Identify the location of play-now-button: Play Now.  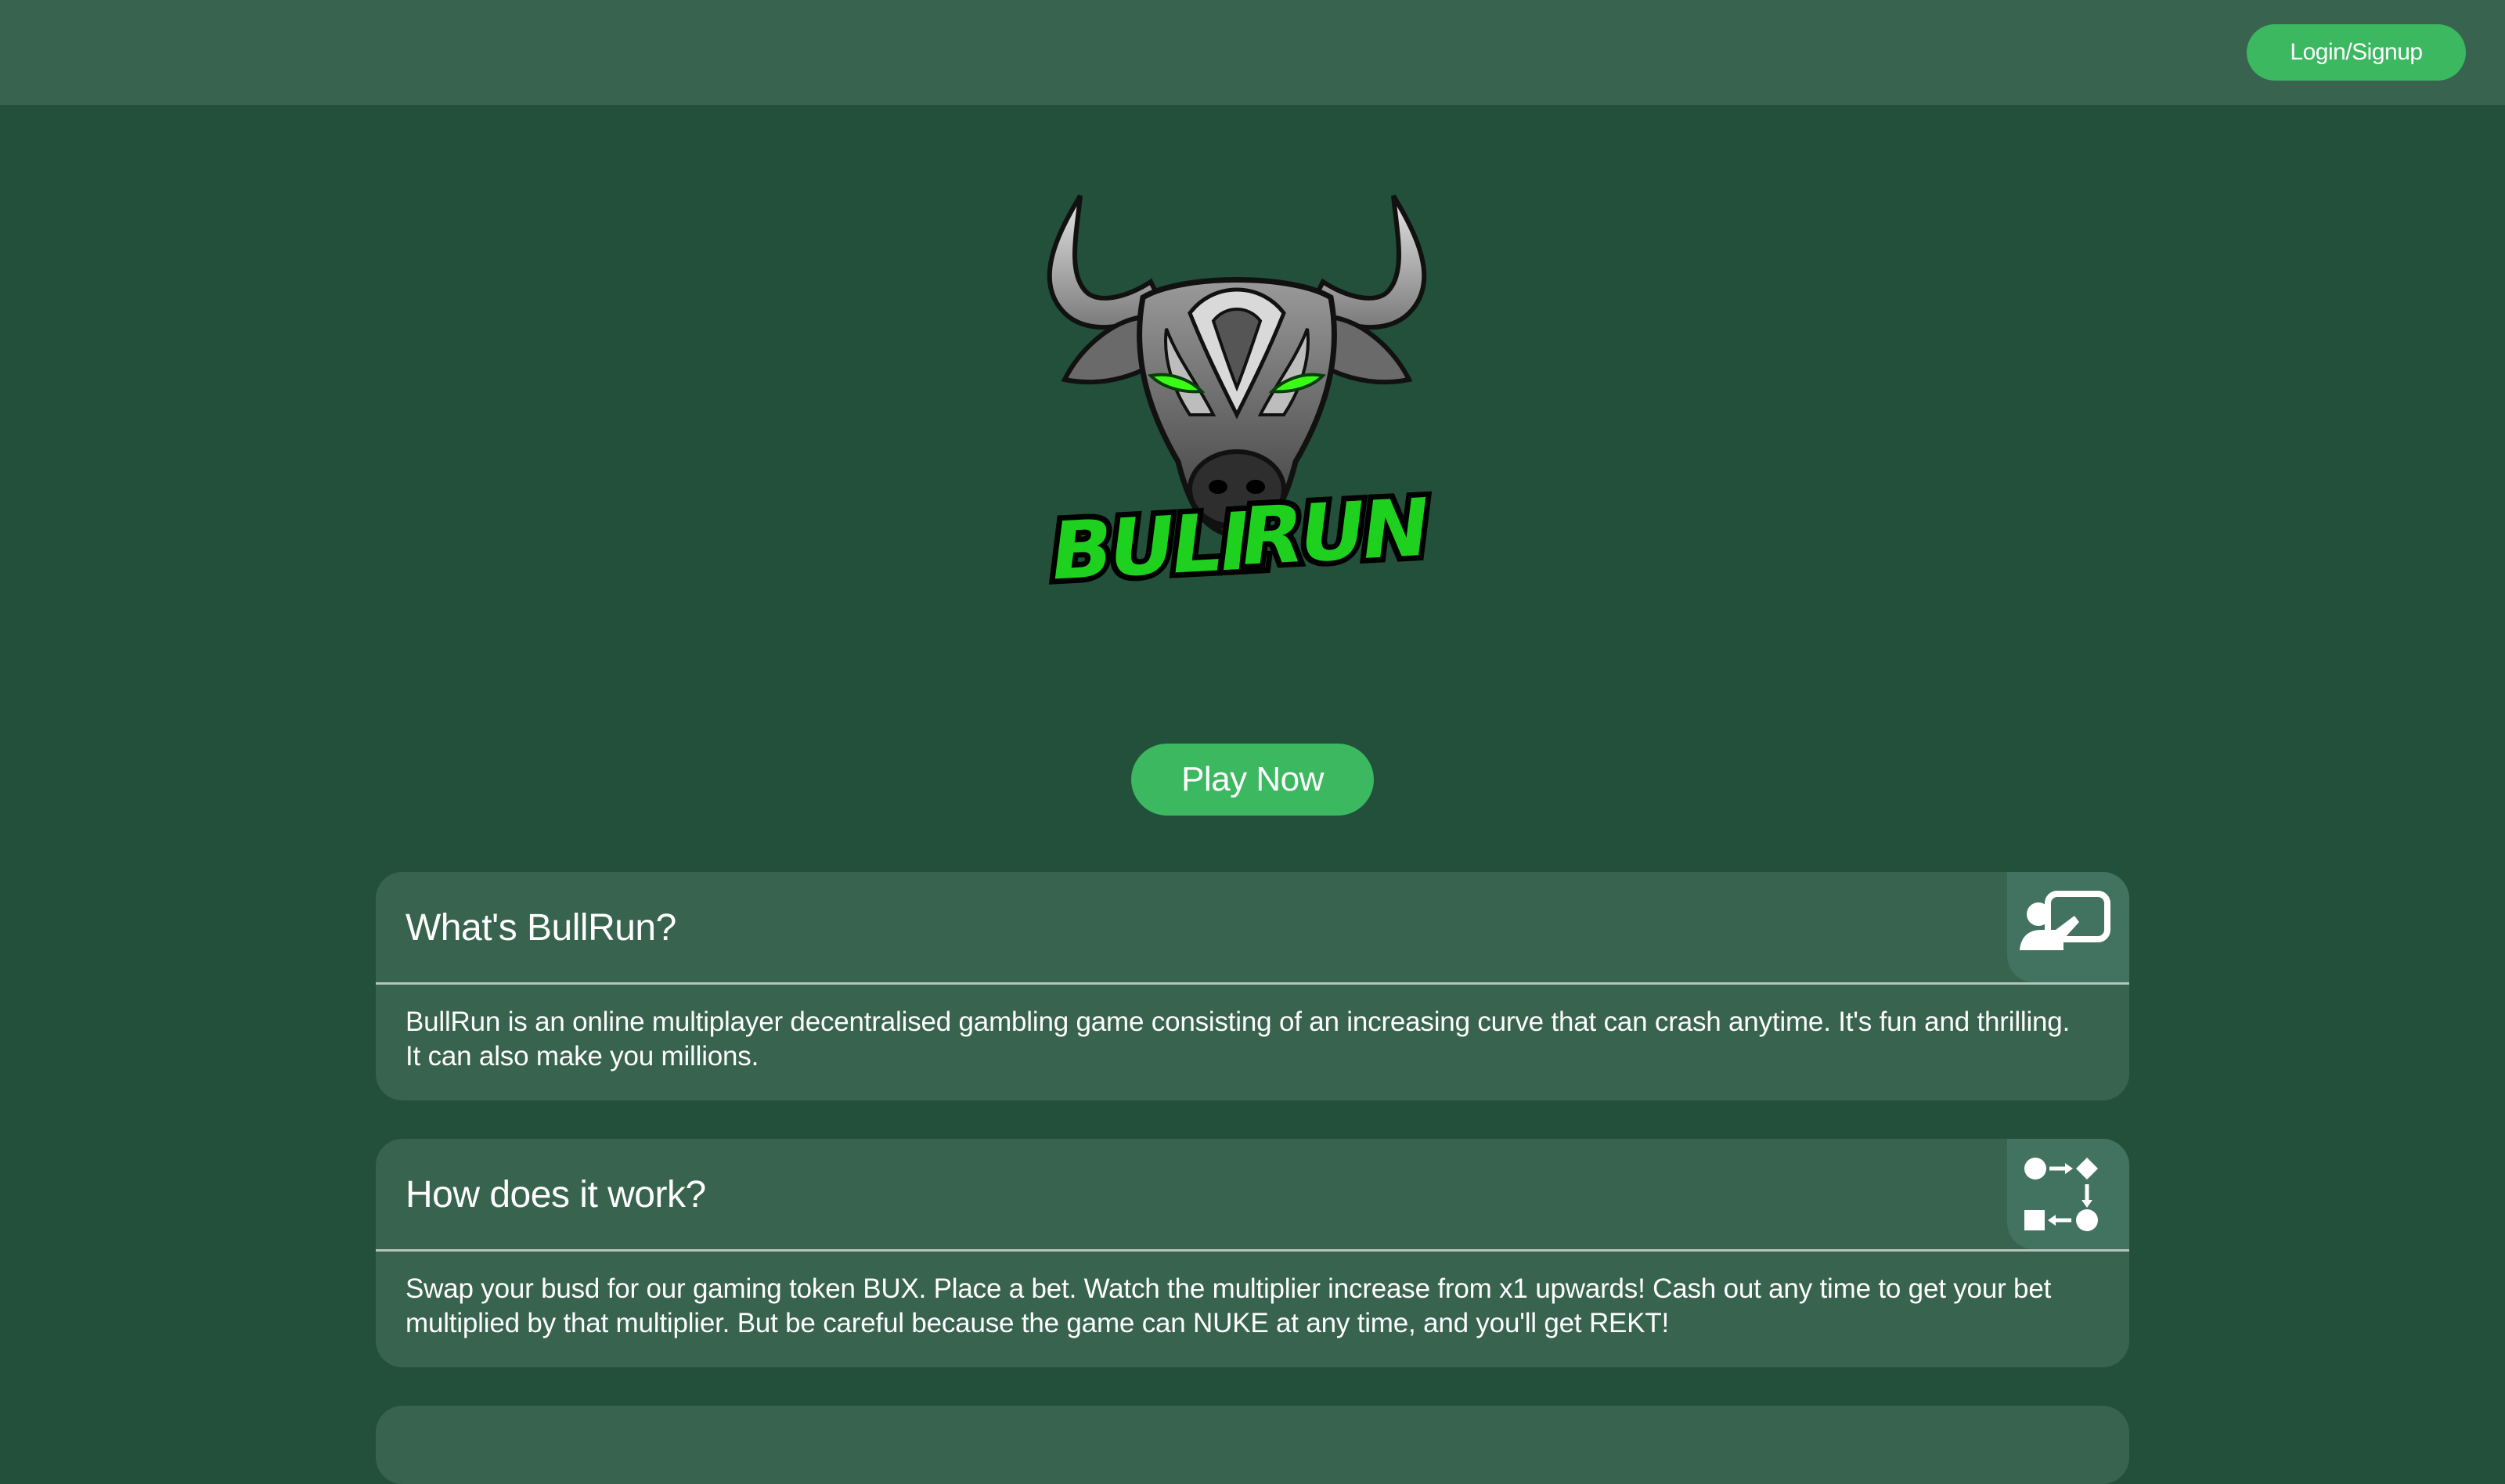
(1252, 780).